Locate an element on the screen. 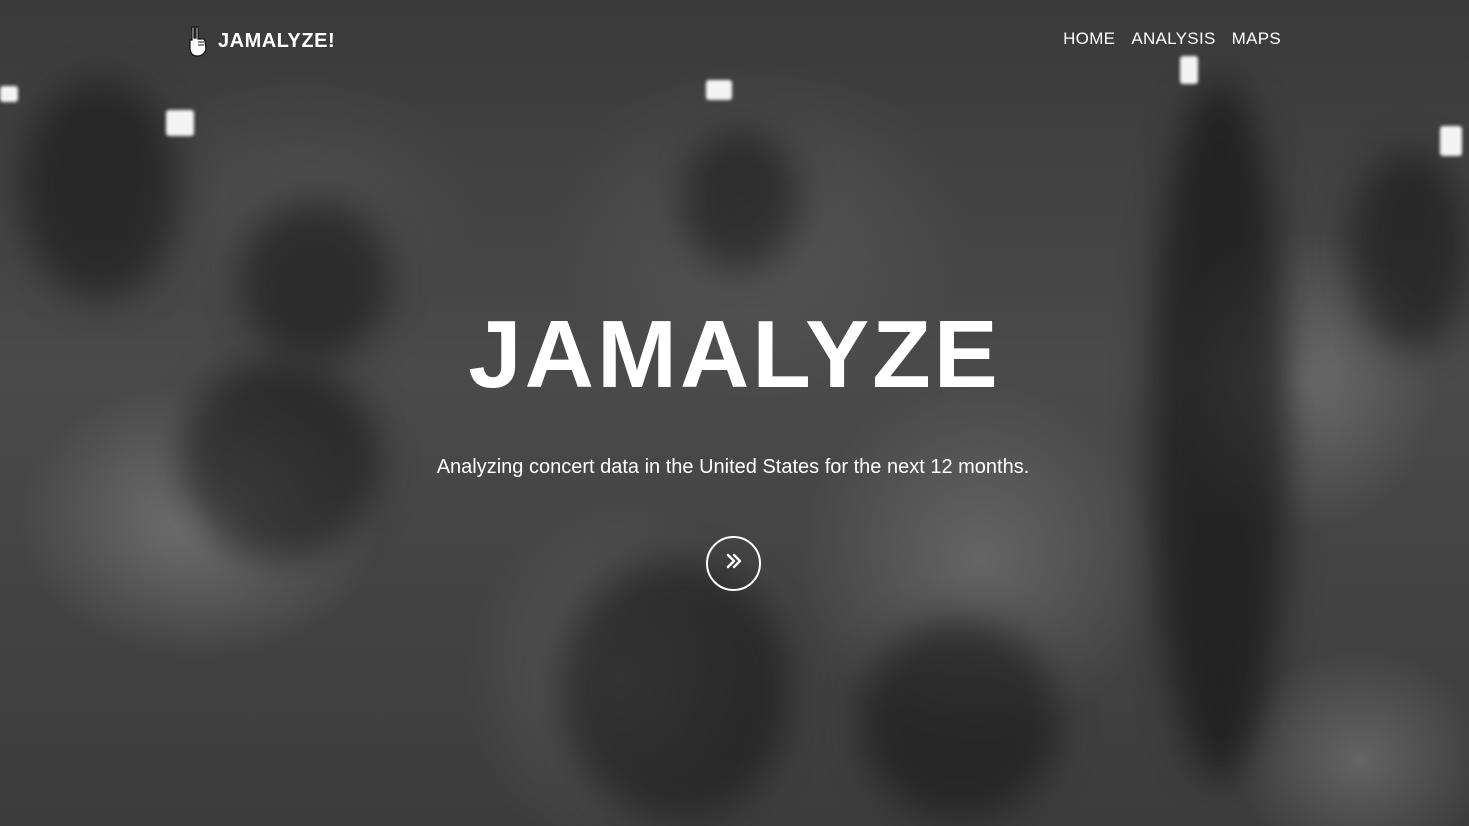  nav-home-link: HOME is located at coordinates (1089, 39).